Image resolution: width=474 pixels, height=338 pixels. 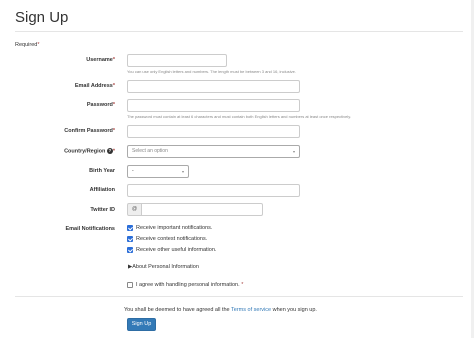 What do you see at coordinates (177, 60) in the screenshot?
I see `username-input` at bounding box center [177, 60].